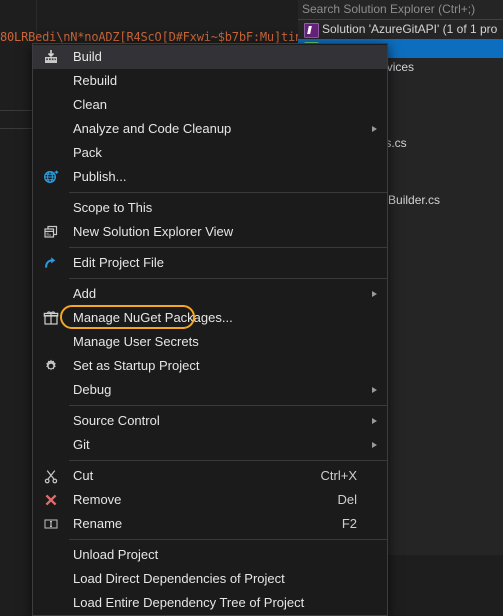  Describe the element at coordinates (210, 342) in the screenshot. I see `menu-item-manage-user-secrets: Manage User Secrets` at that location.